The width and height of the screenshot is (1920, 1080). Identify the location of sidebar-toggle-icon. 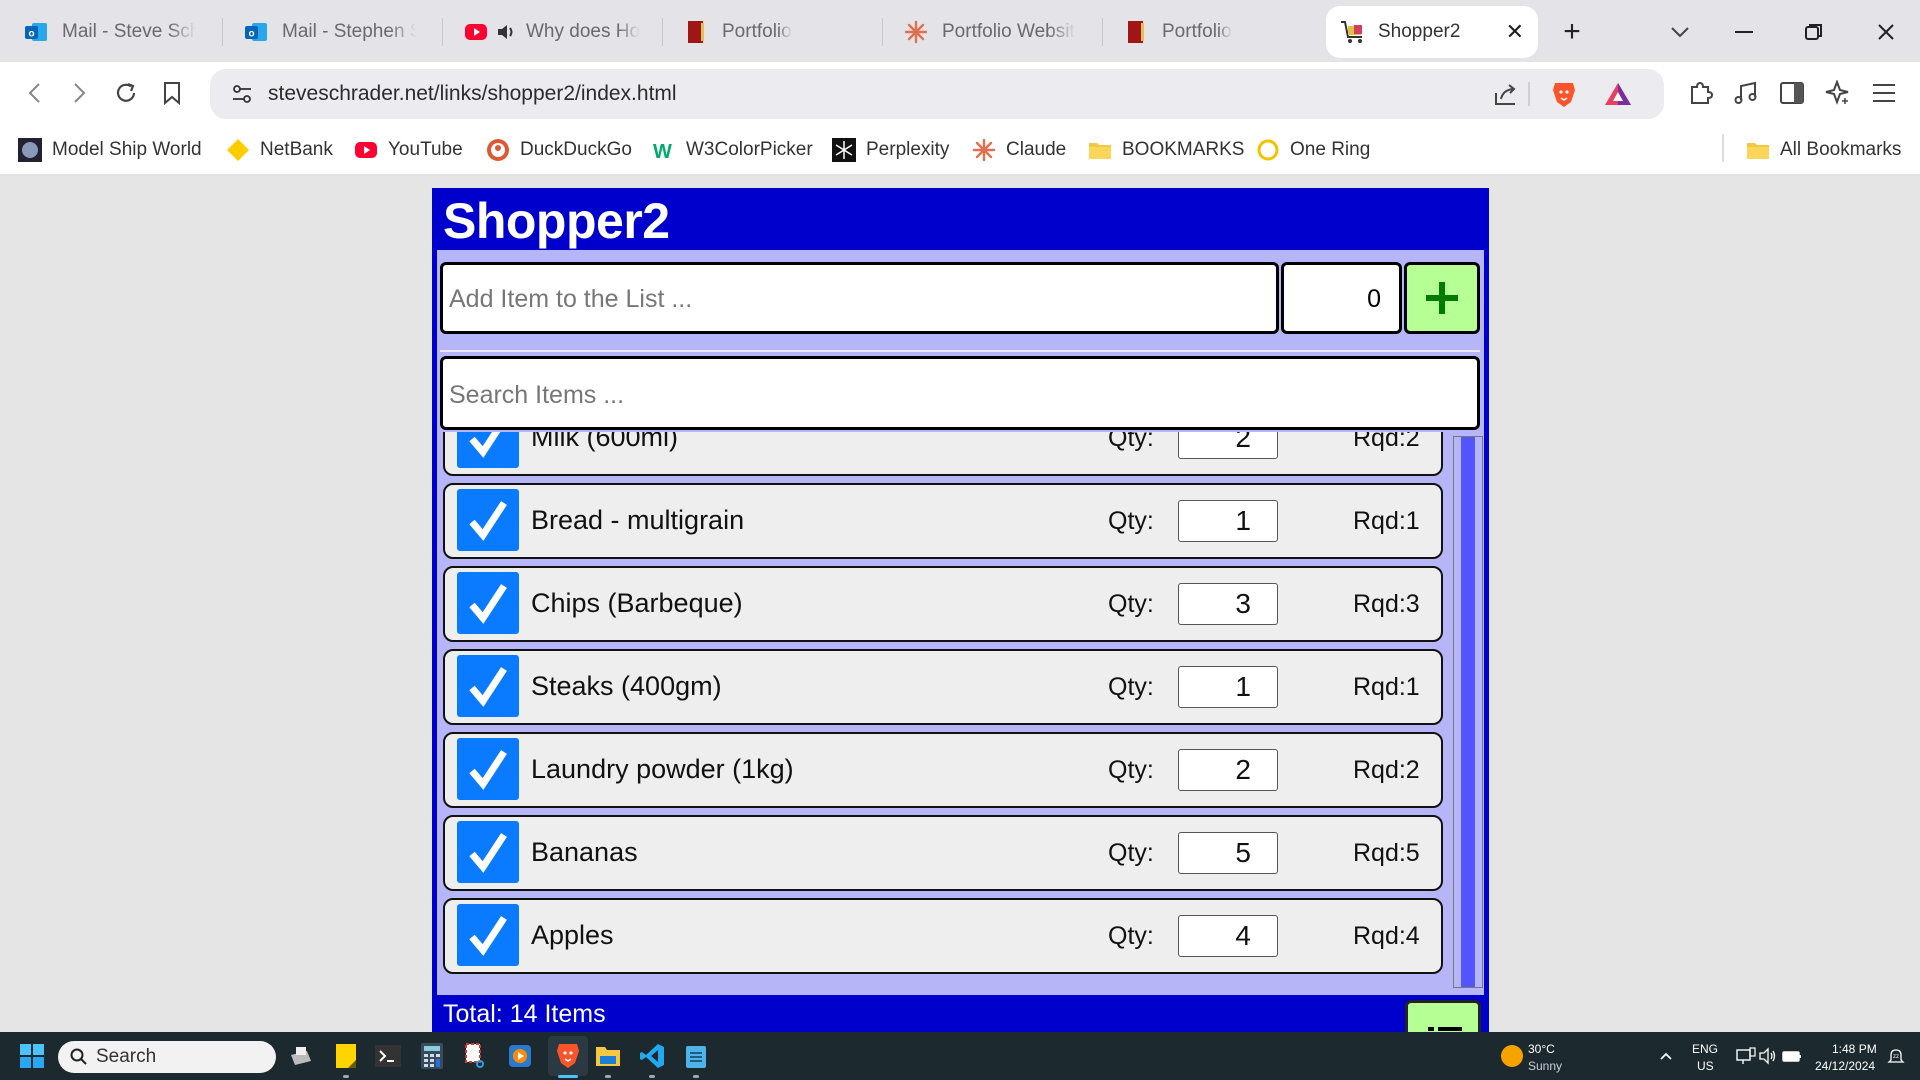
(1792, 93).